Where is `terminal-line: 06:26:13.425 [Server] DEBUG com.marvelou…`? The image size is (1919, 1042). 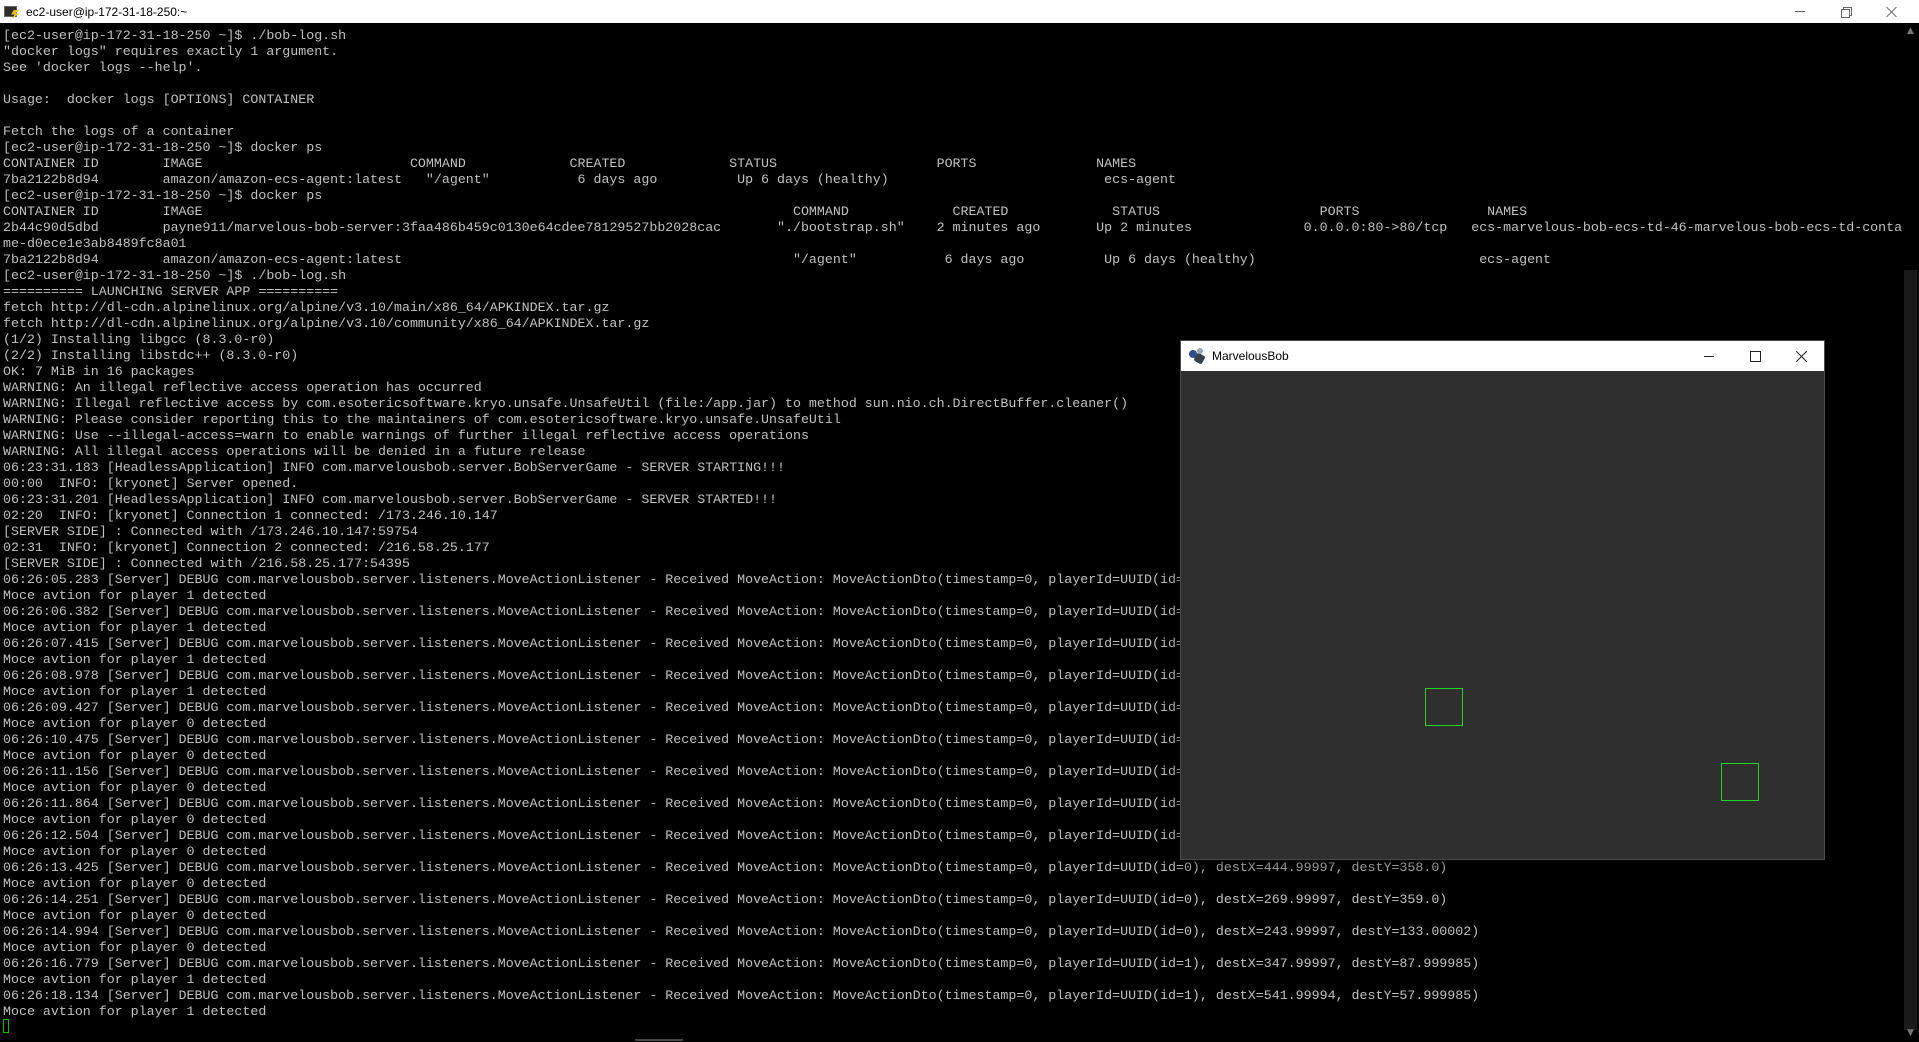 terminal-line: 06:26:13.425 [Server] DEBUG com.marvelou… is located at coordinates (725, 867).